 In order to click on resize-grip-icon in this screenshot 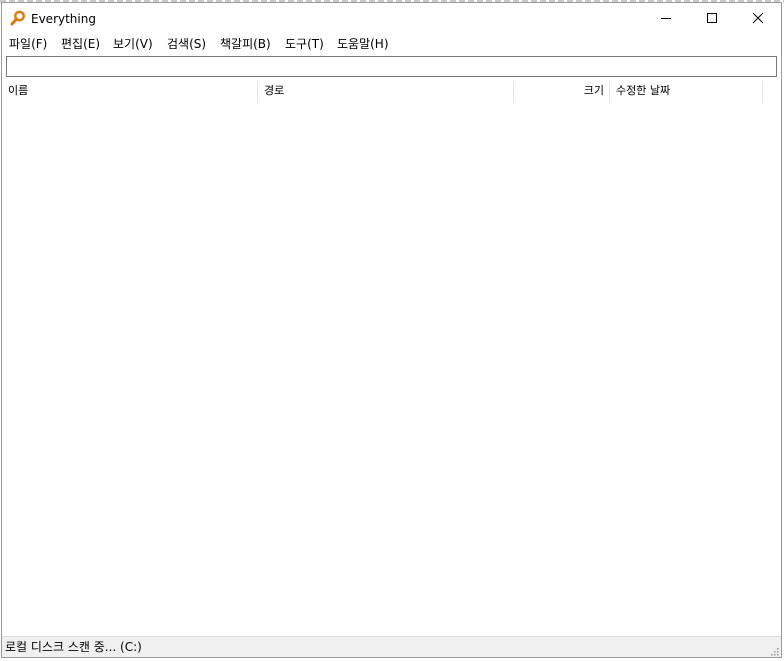, I will do `click(774, 650)`.